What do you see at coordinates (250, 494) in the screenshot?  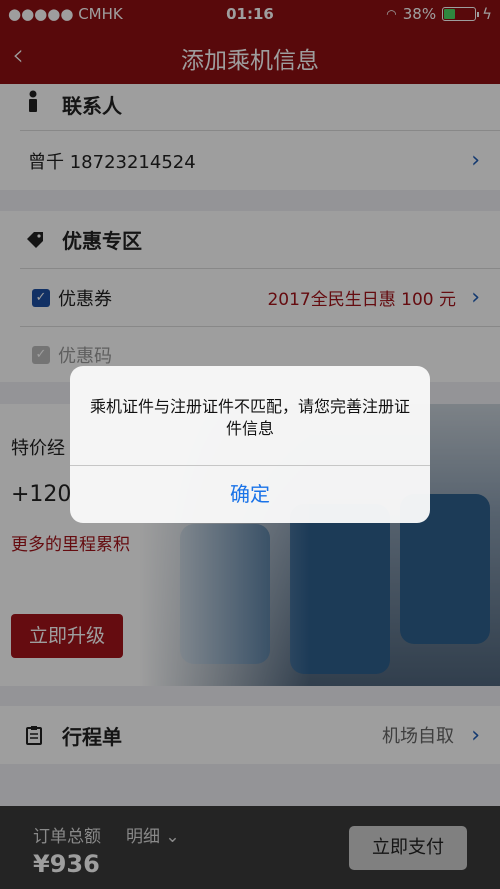 I see `alert-confirm-button: 确定` at bounding box center [250, 494].